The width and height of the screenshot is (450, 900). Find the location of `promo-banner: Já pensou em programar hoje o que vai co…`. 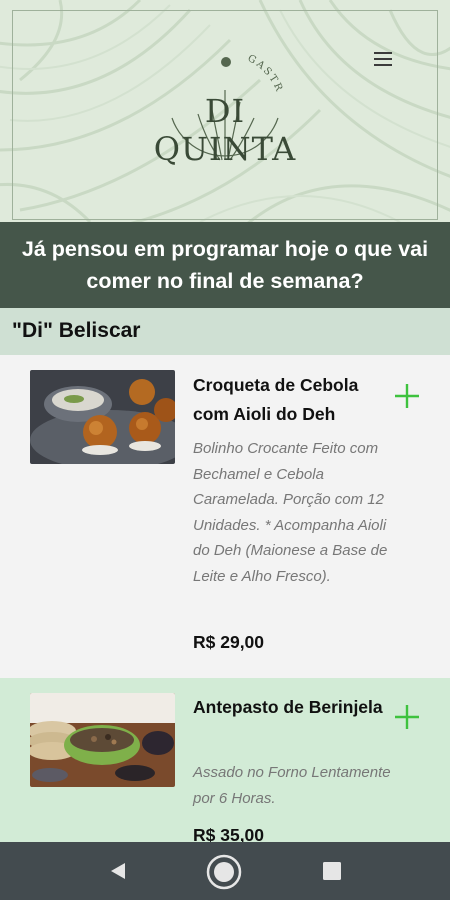

promo-banner: Já pensou em programar hoje o que vai co… is located at coordinates (225, 265).